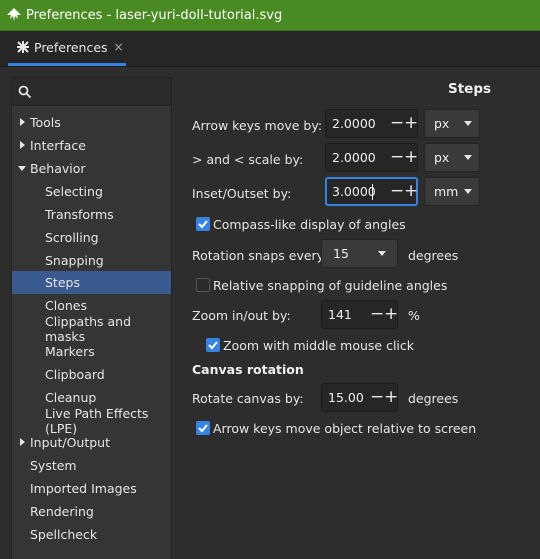  I want to click on page-title: Steps, so click(470, 89).